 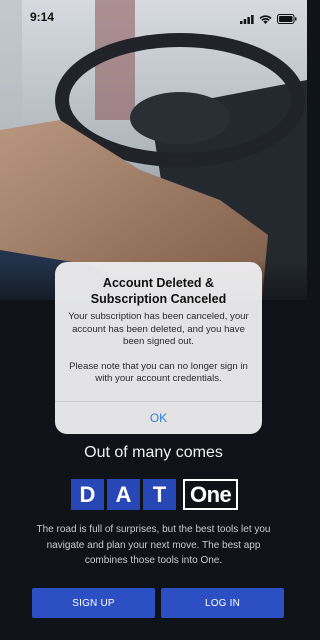 I want to click on cellular-signal-icon, so click(x=247, y=20).